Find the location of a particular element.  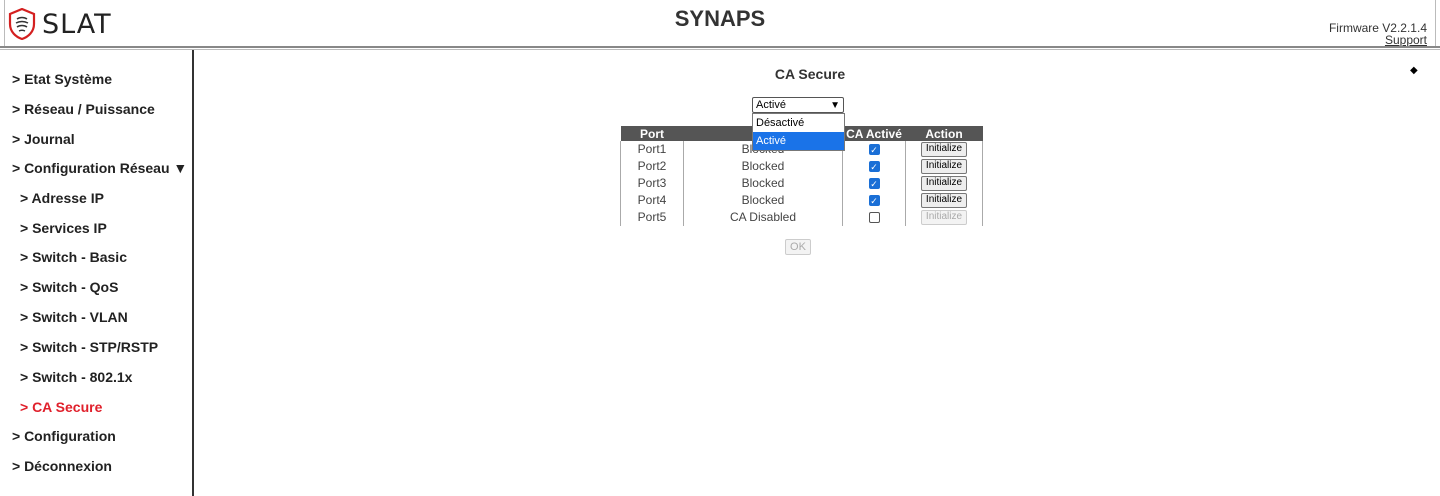

dropdown-option-active: Activé is located at coordinates (798, 141).